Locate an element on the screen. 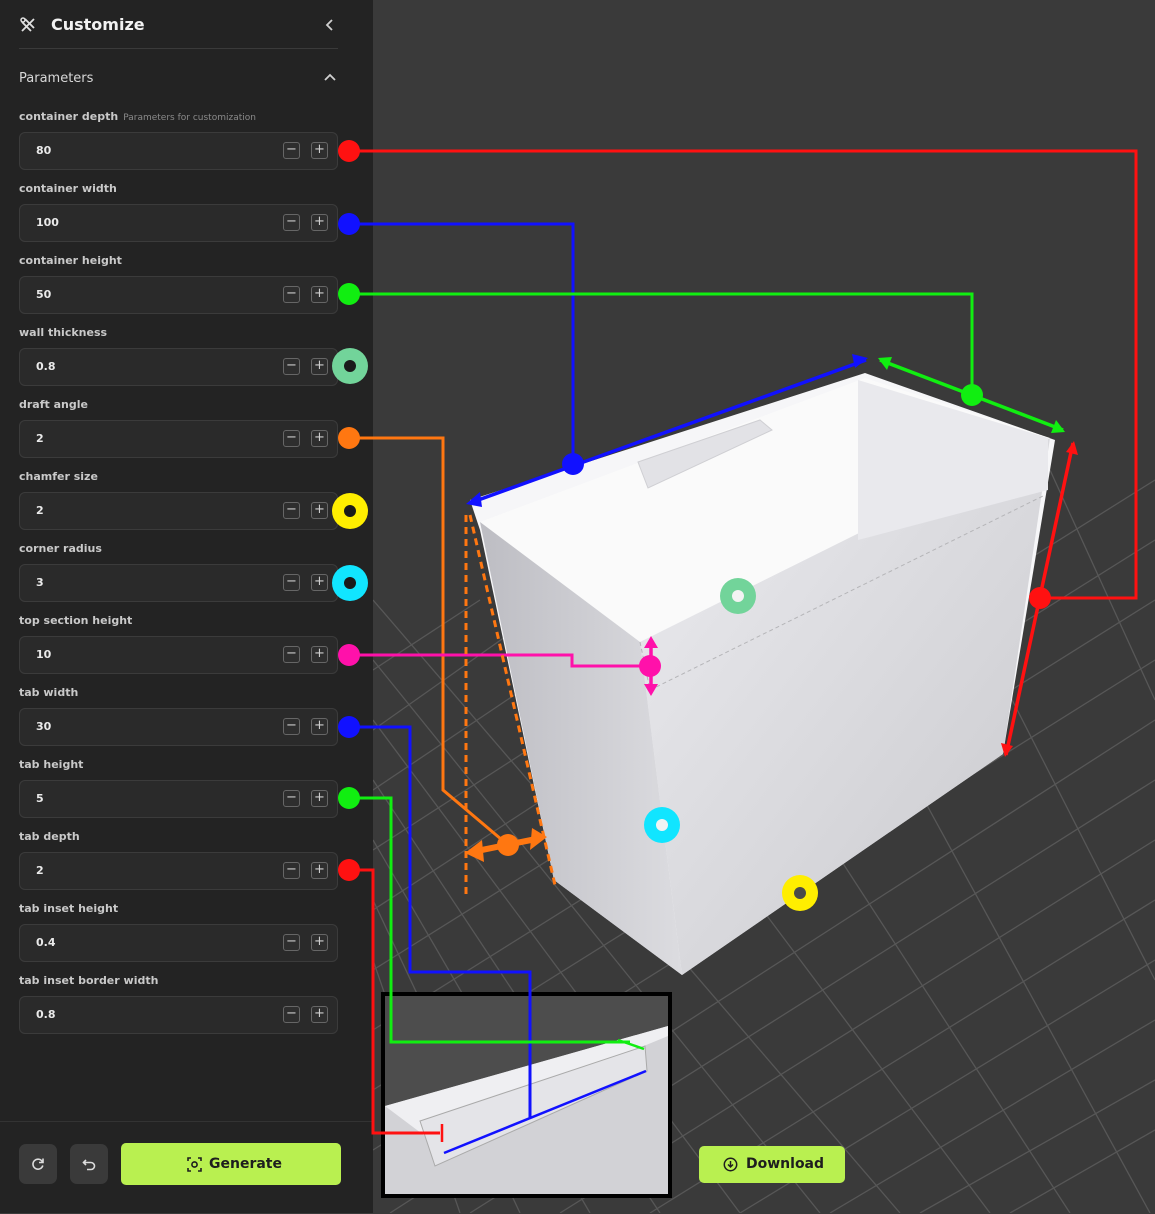 This screenshot has width=1155, height=1214. param-label: tab height is located at coordinates (51, 764).